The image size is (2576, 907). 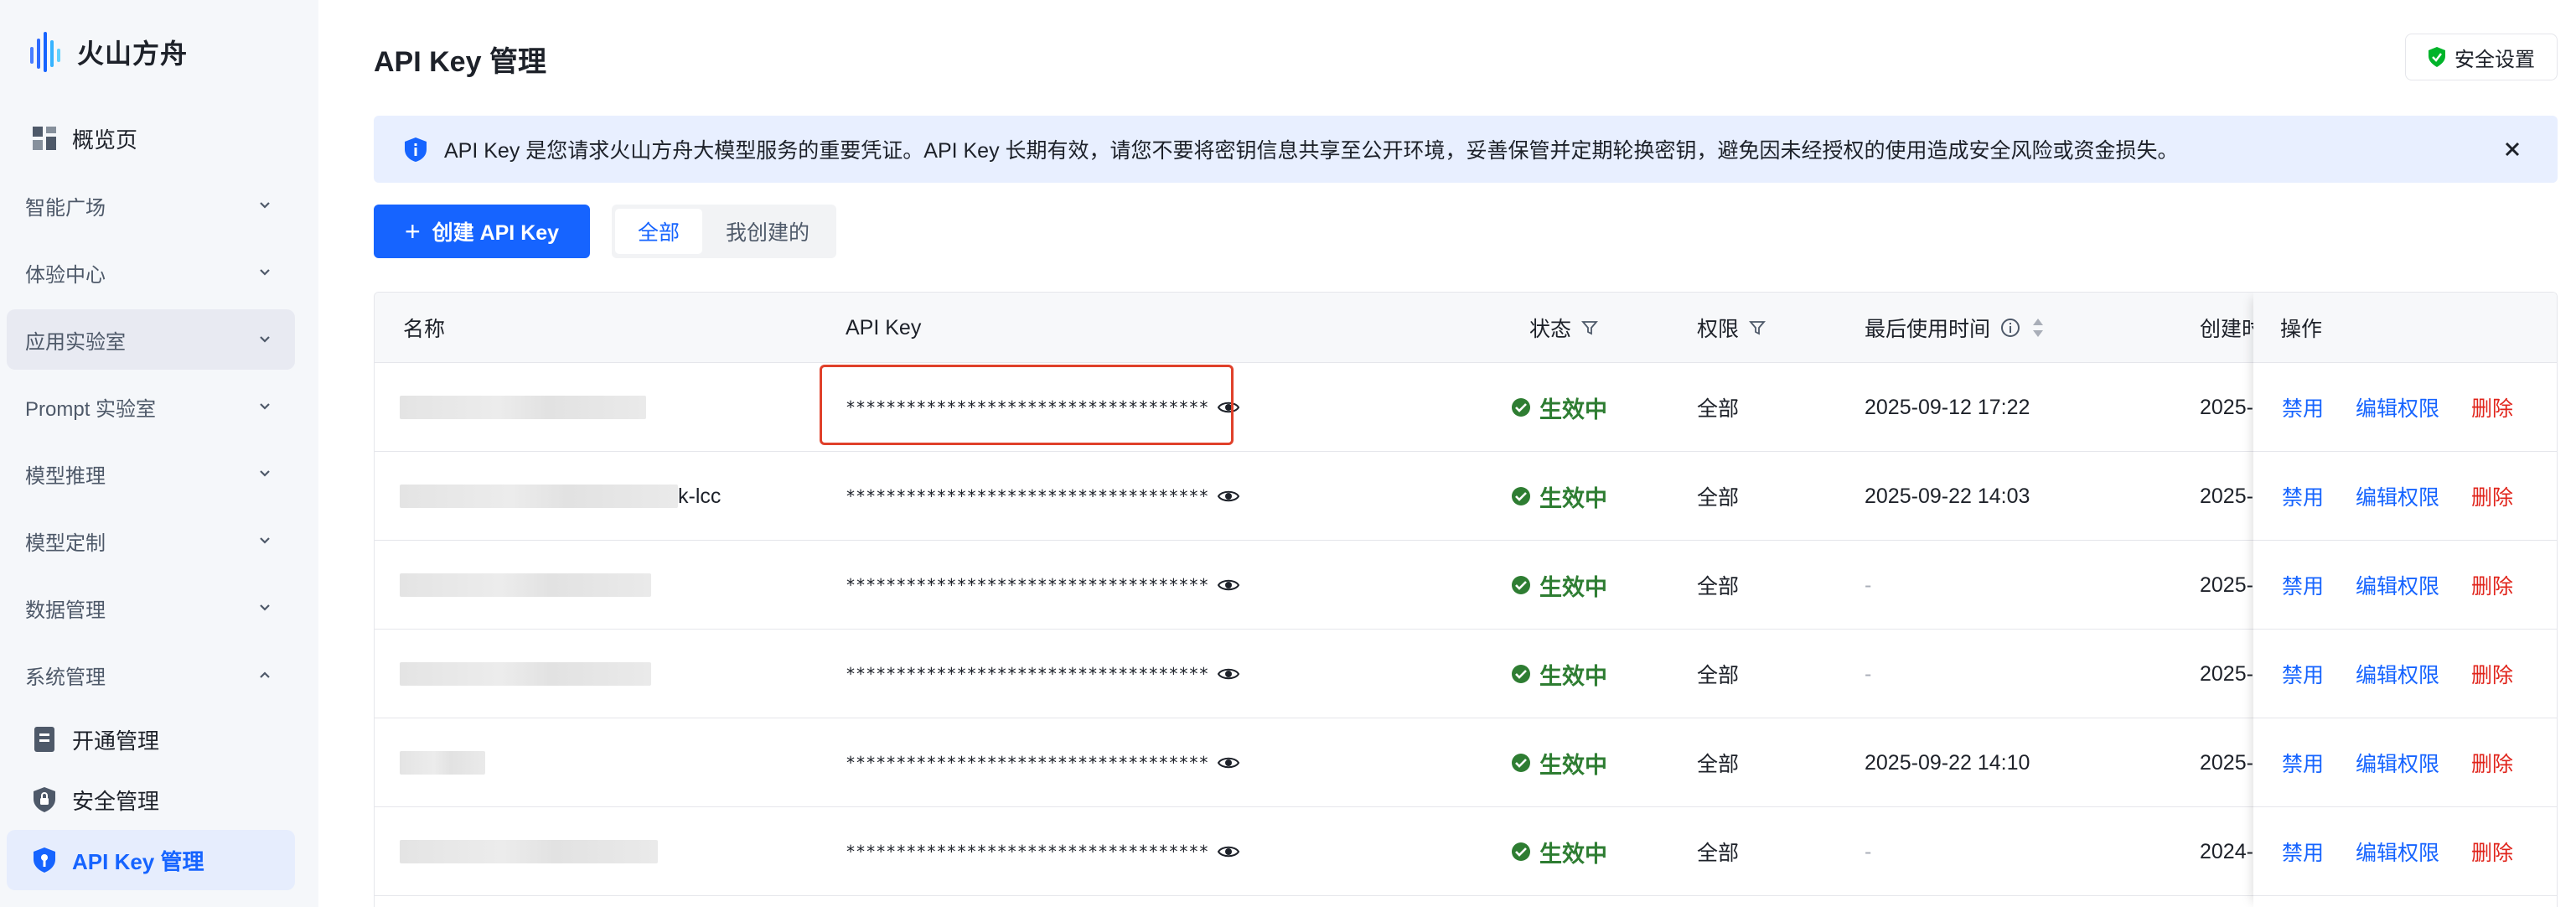 What do you see at coordinates (44, 860) in the screenshot?
I see `key-shield-icon` at bounding box center [44, 860].